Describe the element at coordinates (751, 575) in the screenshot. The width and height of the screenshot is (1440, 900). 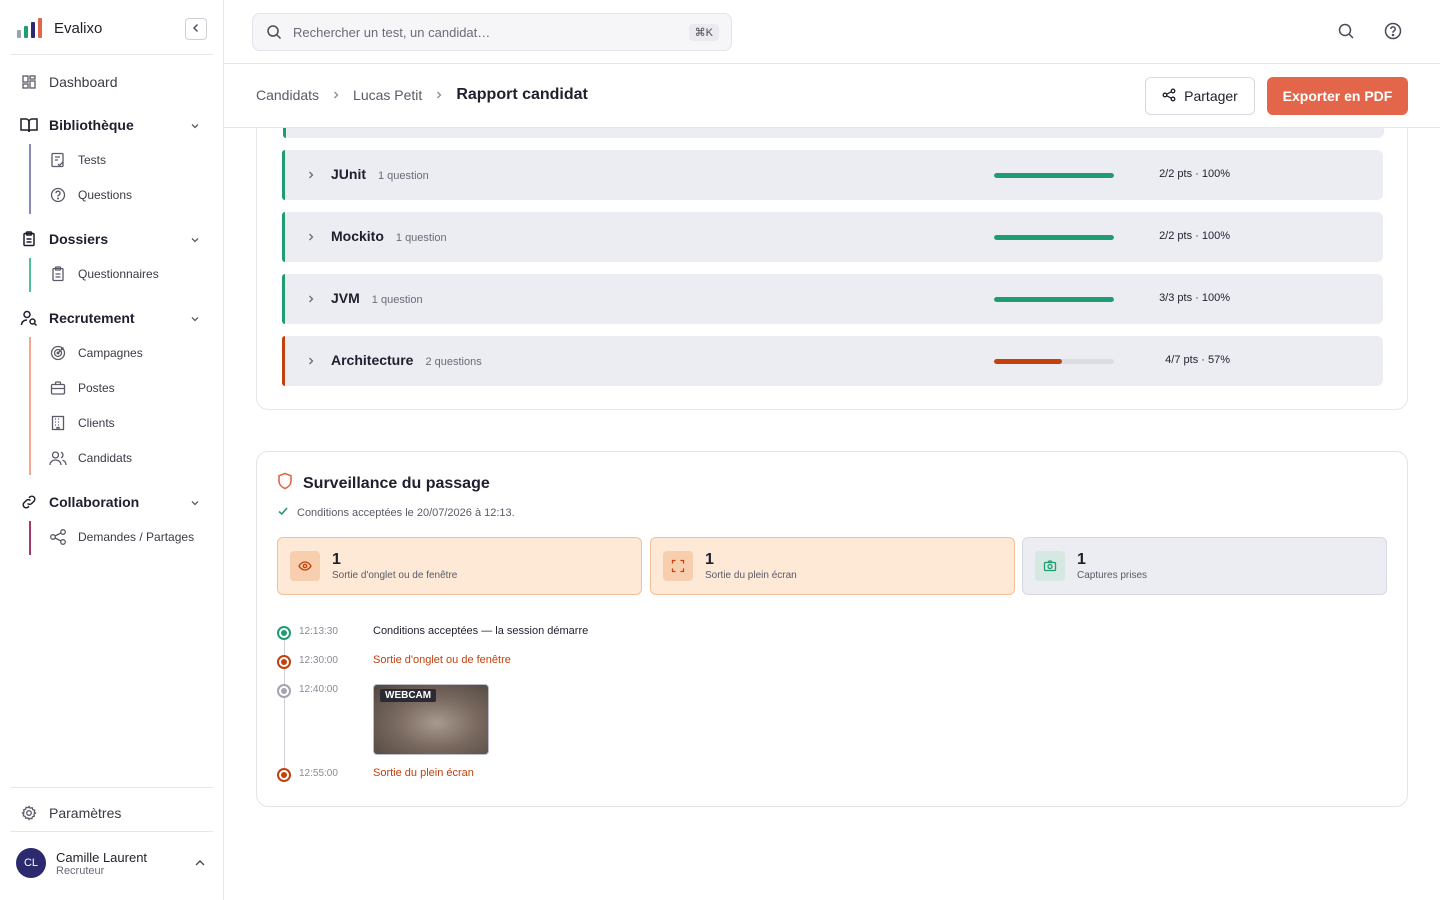
I see `stat-label: Sortie du plein écran` at that location.